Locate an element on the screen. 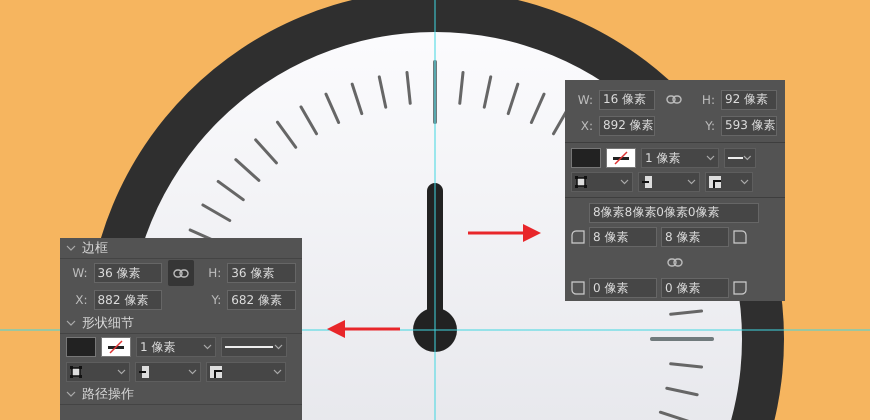 This screenshot has height=420, width=870. section-title: 路径操作 is located at coordinates (108, 394).